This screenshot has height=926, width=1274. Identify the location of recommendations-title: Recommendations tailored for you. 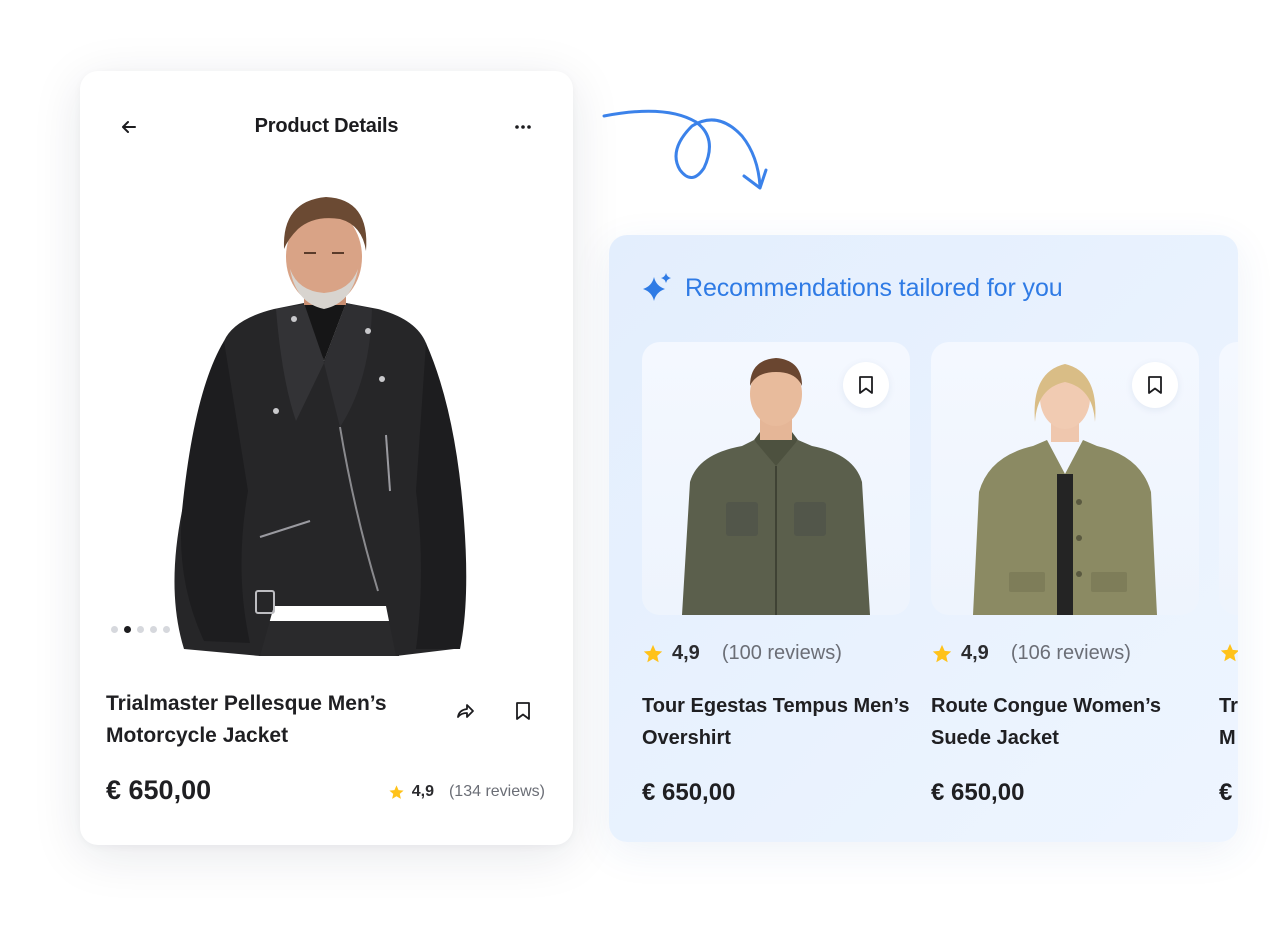
(874, 287).